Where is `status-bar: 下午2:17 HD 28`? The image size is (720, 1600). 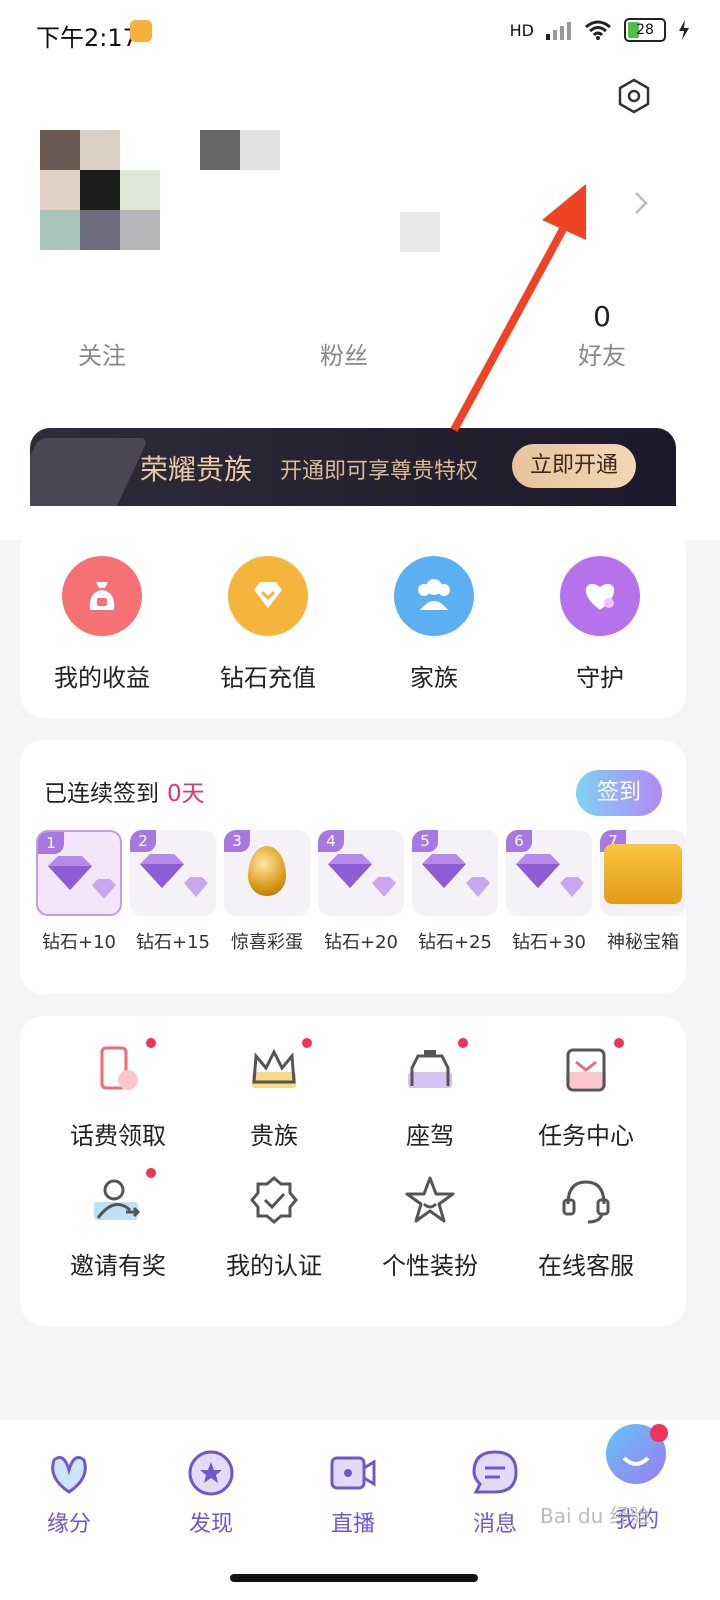 status-bar: 下午2:17 HD 28 is located at coordinates (360, 32).